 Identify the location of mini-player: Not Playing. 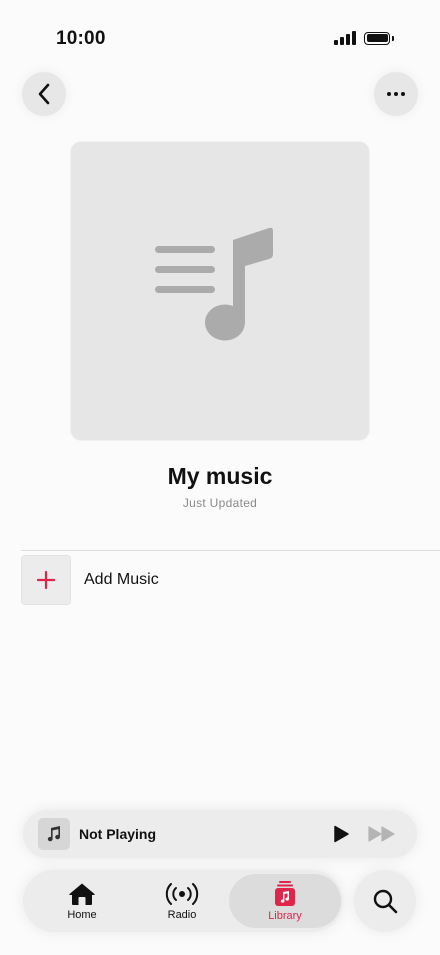
(220, 834).